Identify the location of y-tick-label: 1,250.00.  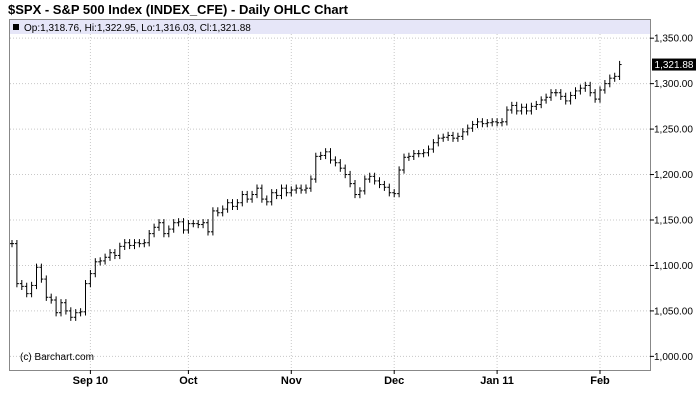
(673, 130).